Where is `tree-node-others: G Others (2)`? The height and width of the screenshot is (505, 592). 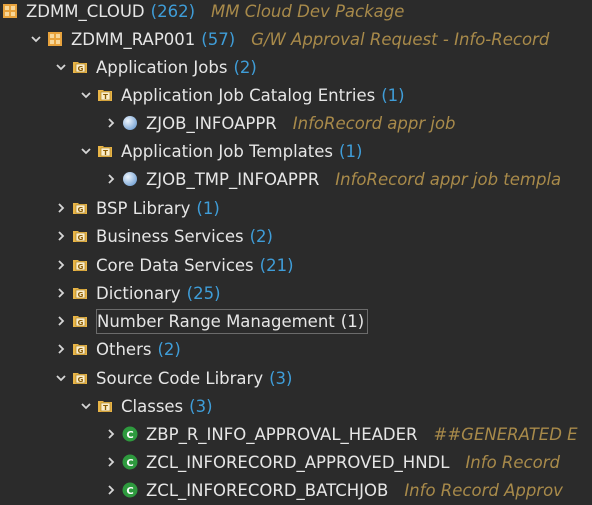
tree-node-others: G Others (2) is located at coordinates (115, 349).